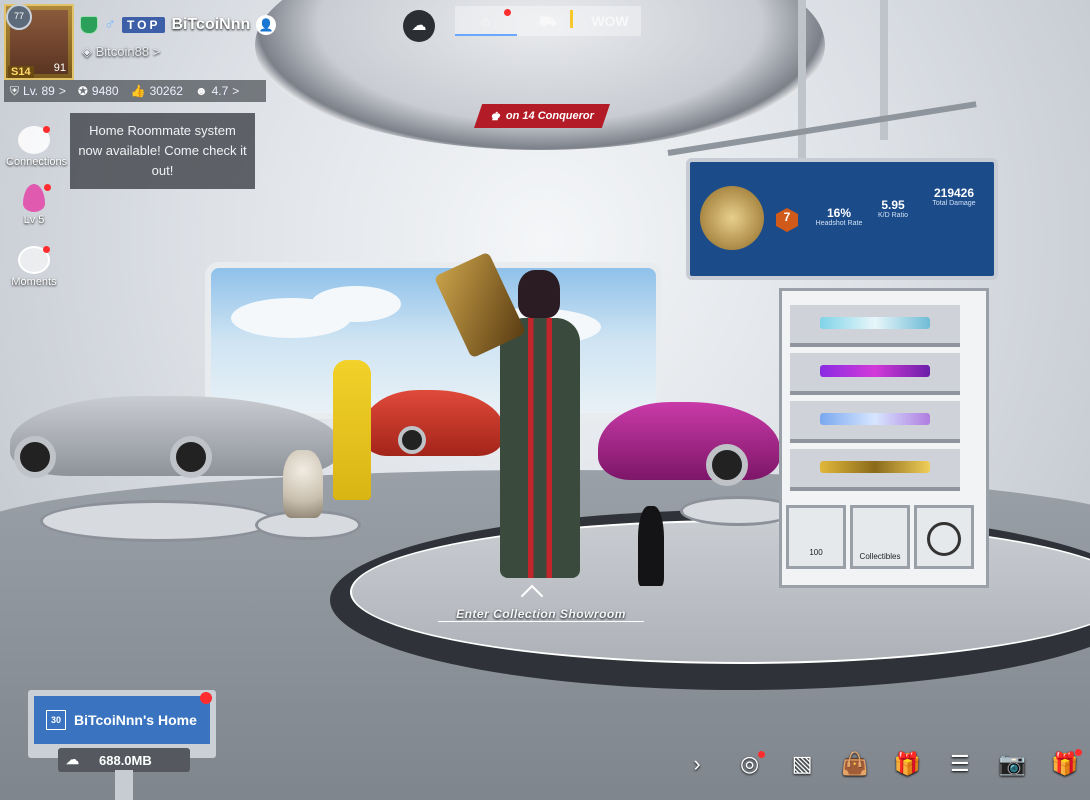  I want to click on car-pedestal-left, so click(158, 521).